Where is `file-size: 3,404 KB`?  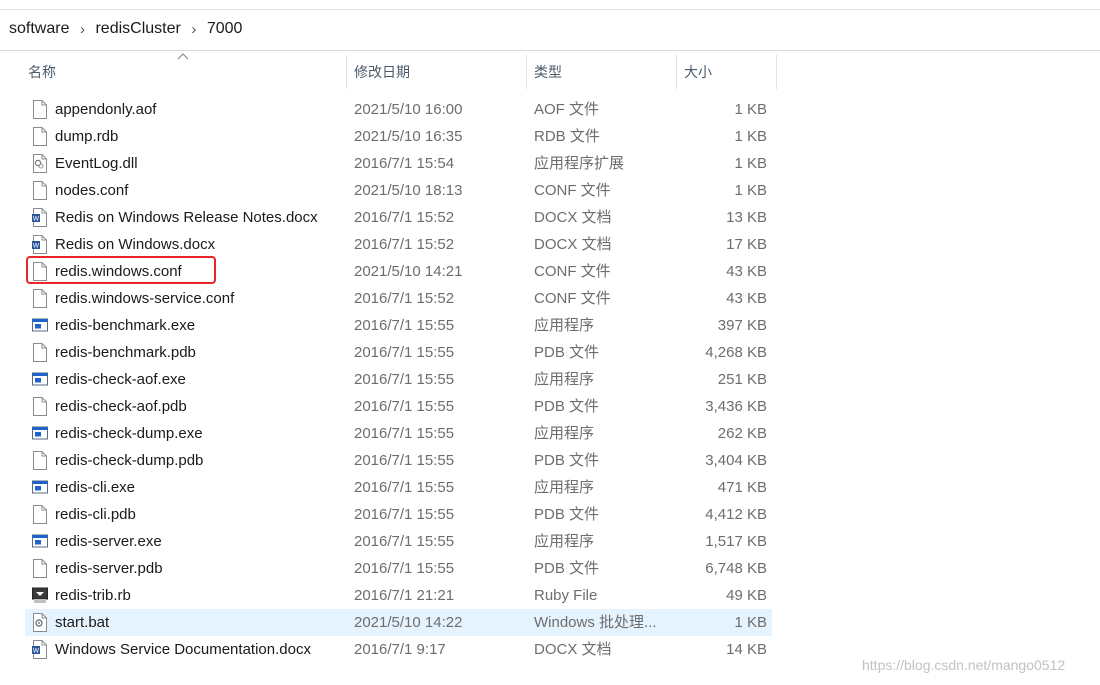
file-size: 3,404 KB is located at coordinates (736, 460).